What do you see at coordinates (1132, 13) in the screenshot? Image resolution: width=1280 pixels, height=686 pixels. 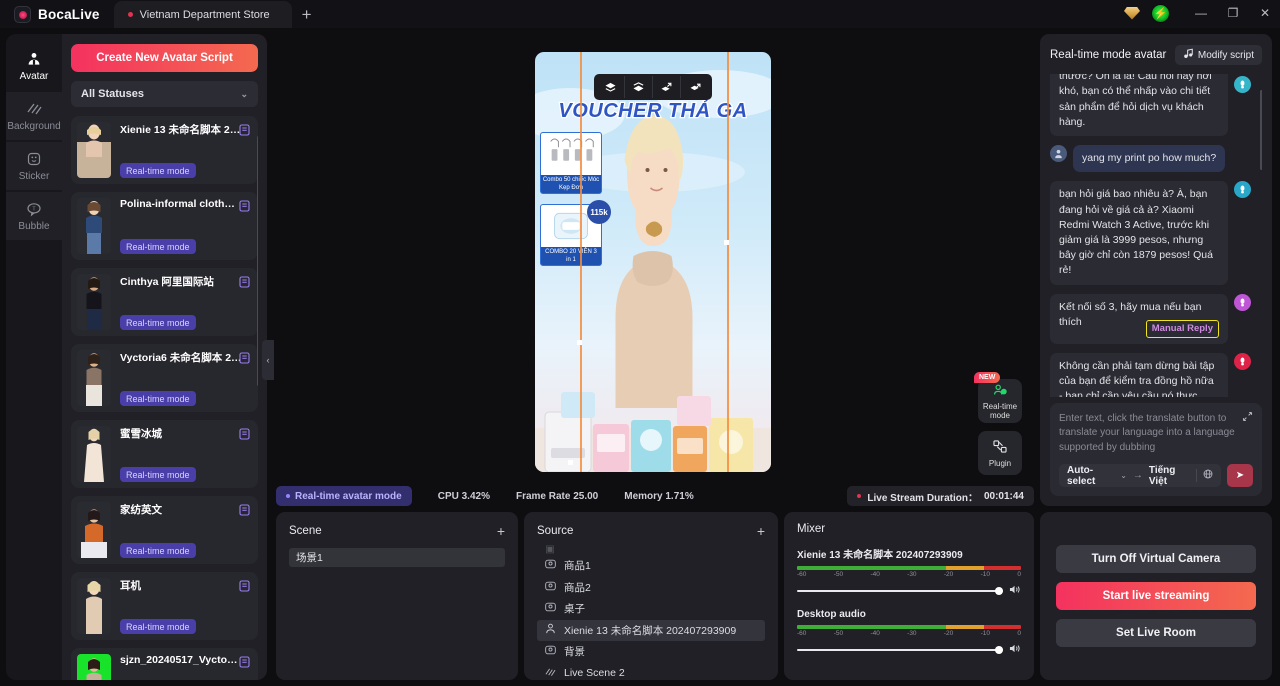 I see `gem-icon` at bounding box center [1132, 13].